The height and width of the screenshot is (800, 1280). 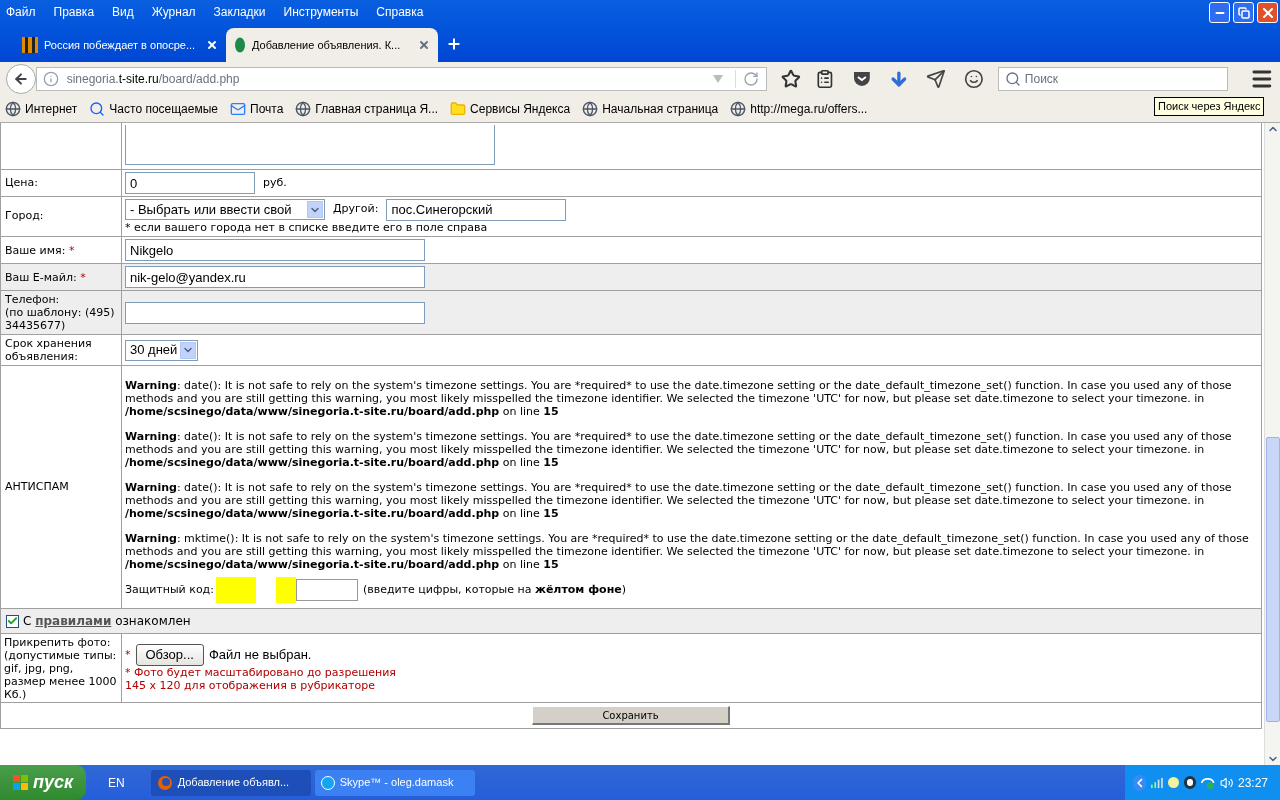 What do you see at coordinates (1252, 783) in the screenshot?
I see `clock: 23:27` at bounding box center [1252, 783].